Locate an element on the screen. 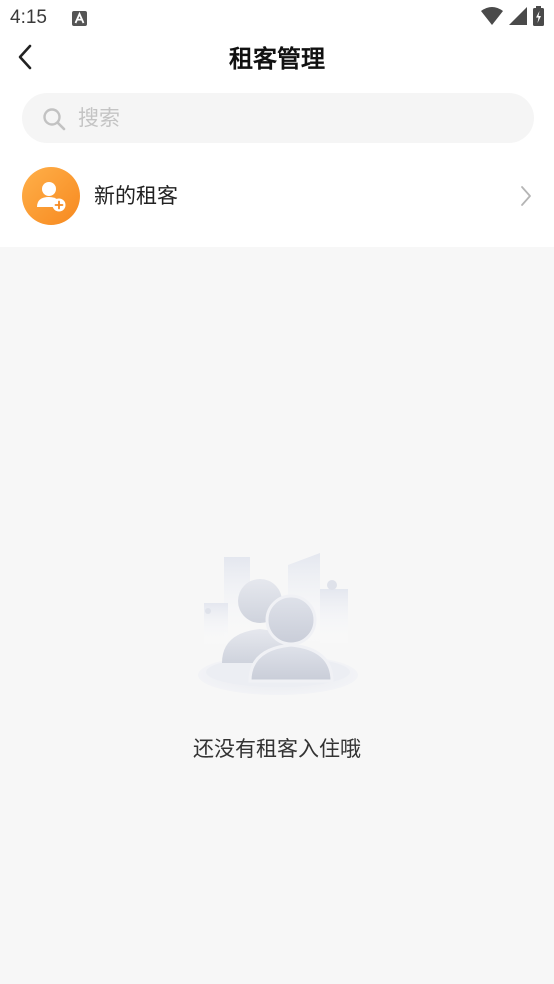 The width and height of the screenshot is (554, 984). status-icons is located at coordinates (512, 18).